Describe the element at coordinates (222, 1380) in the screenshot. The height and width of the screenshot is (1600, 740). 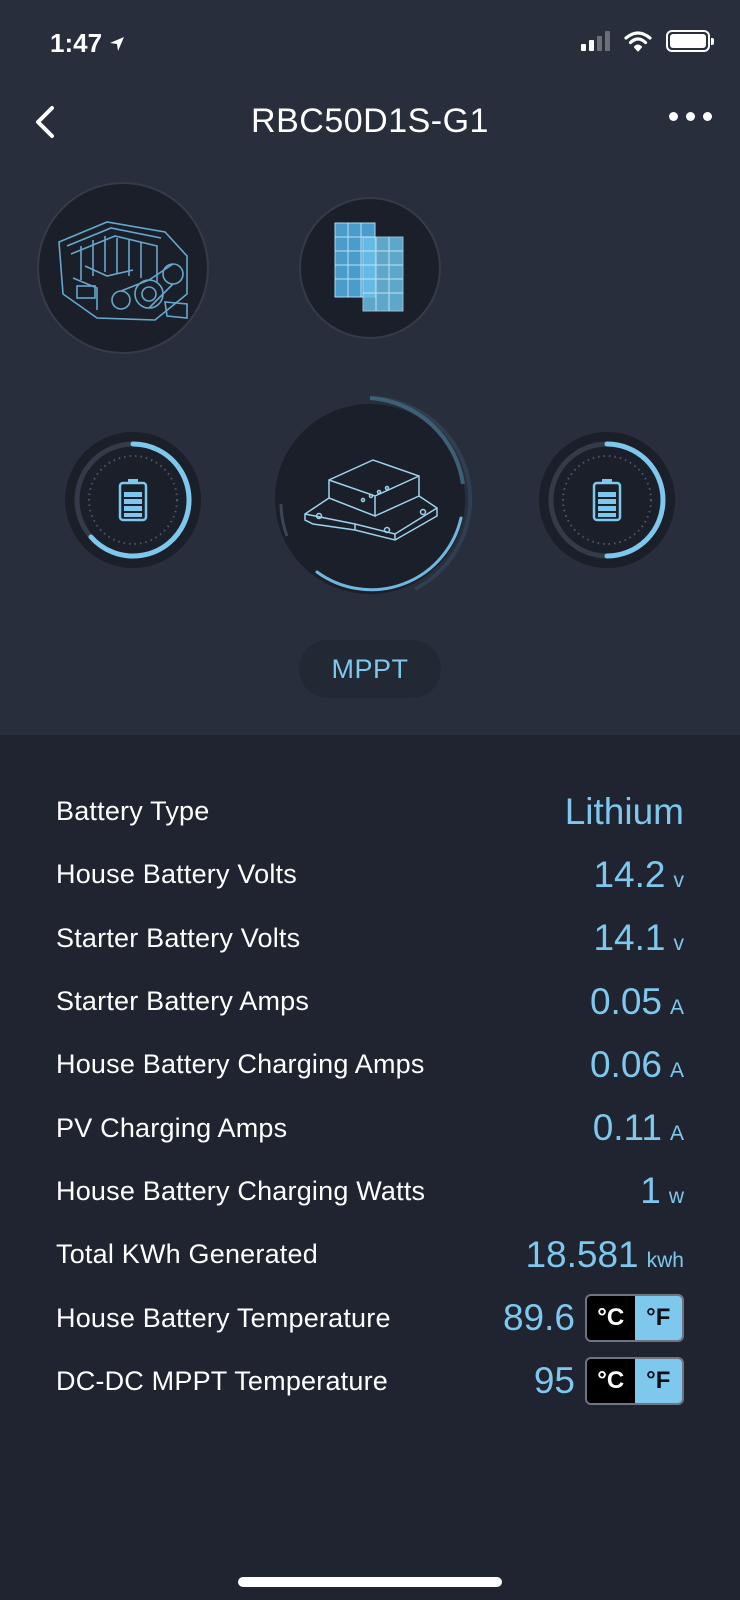
I see `info-label: DC-DC MPPT Temperature` at that location.